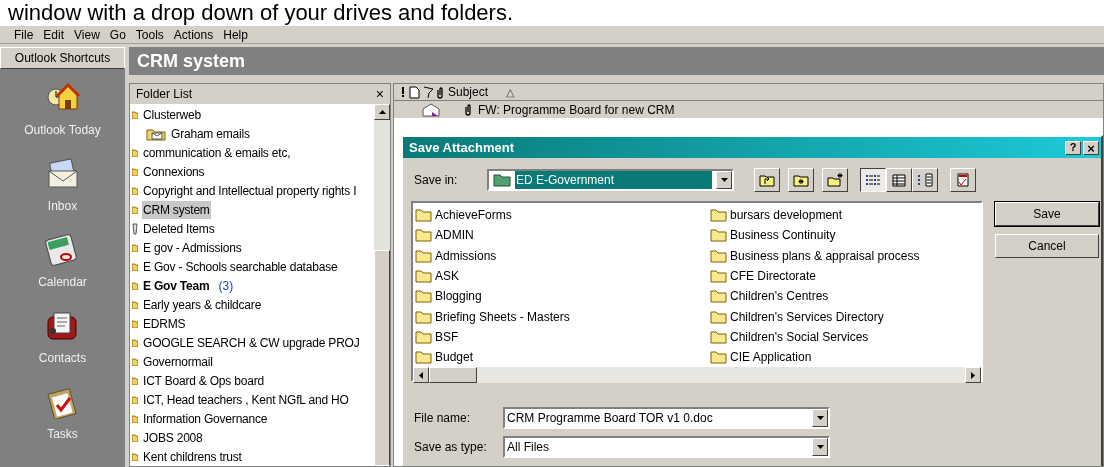  Describe the element at coordinates (54, 34) in the screenshot. I see `menu-item: Edit` at that location.